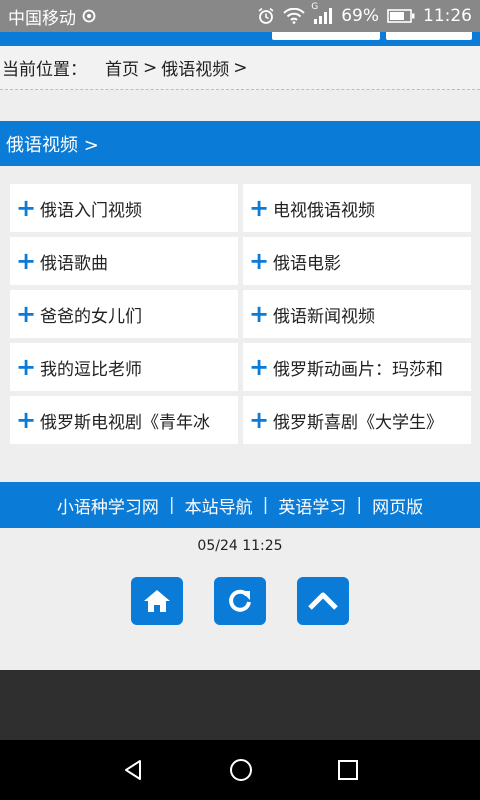 This screenshot has width=480, height=800. Describe the element at coordinates (91, 316) in the screenshot. I see `category-label: 爸爸的女儿们` at that location.